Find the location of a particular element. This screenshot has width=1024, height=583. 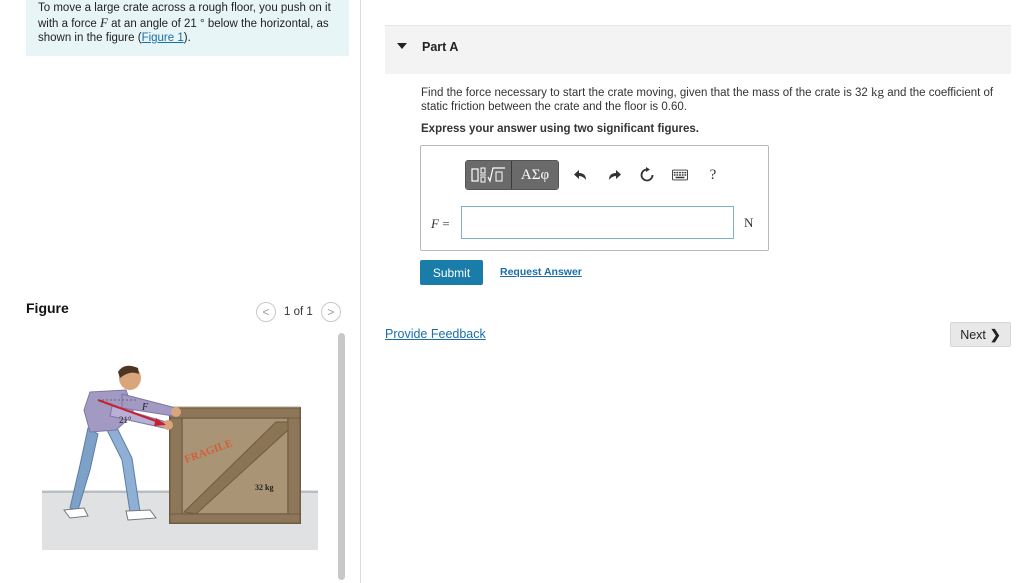

redo-icon is located at coordinates (615, 175).